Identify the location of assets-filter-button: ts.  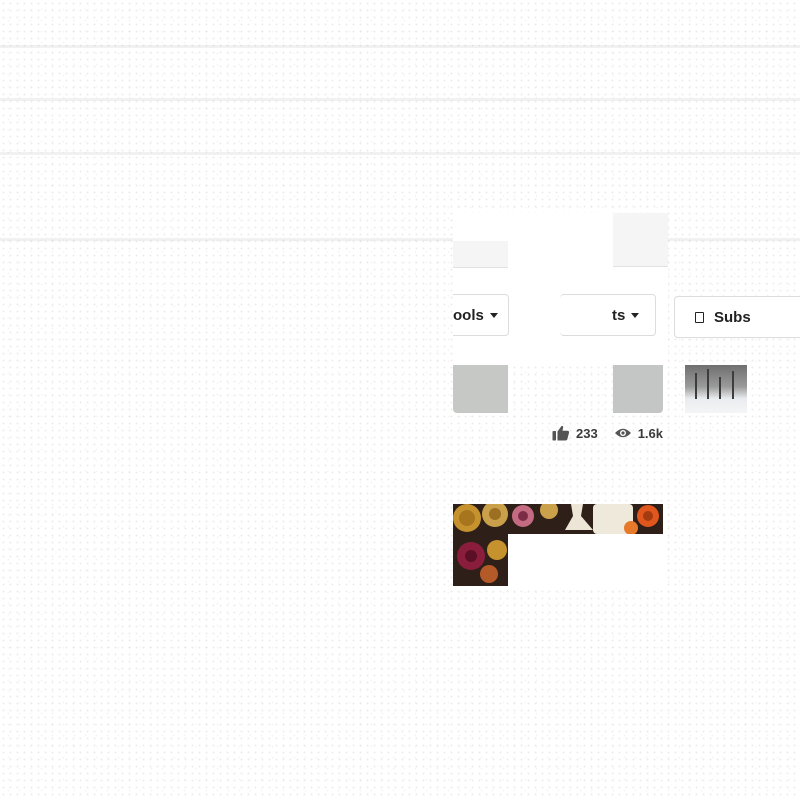
(608, 315).